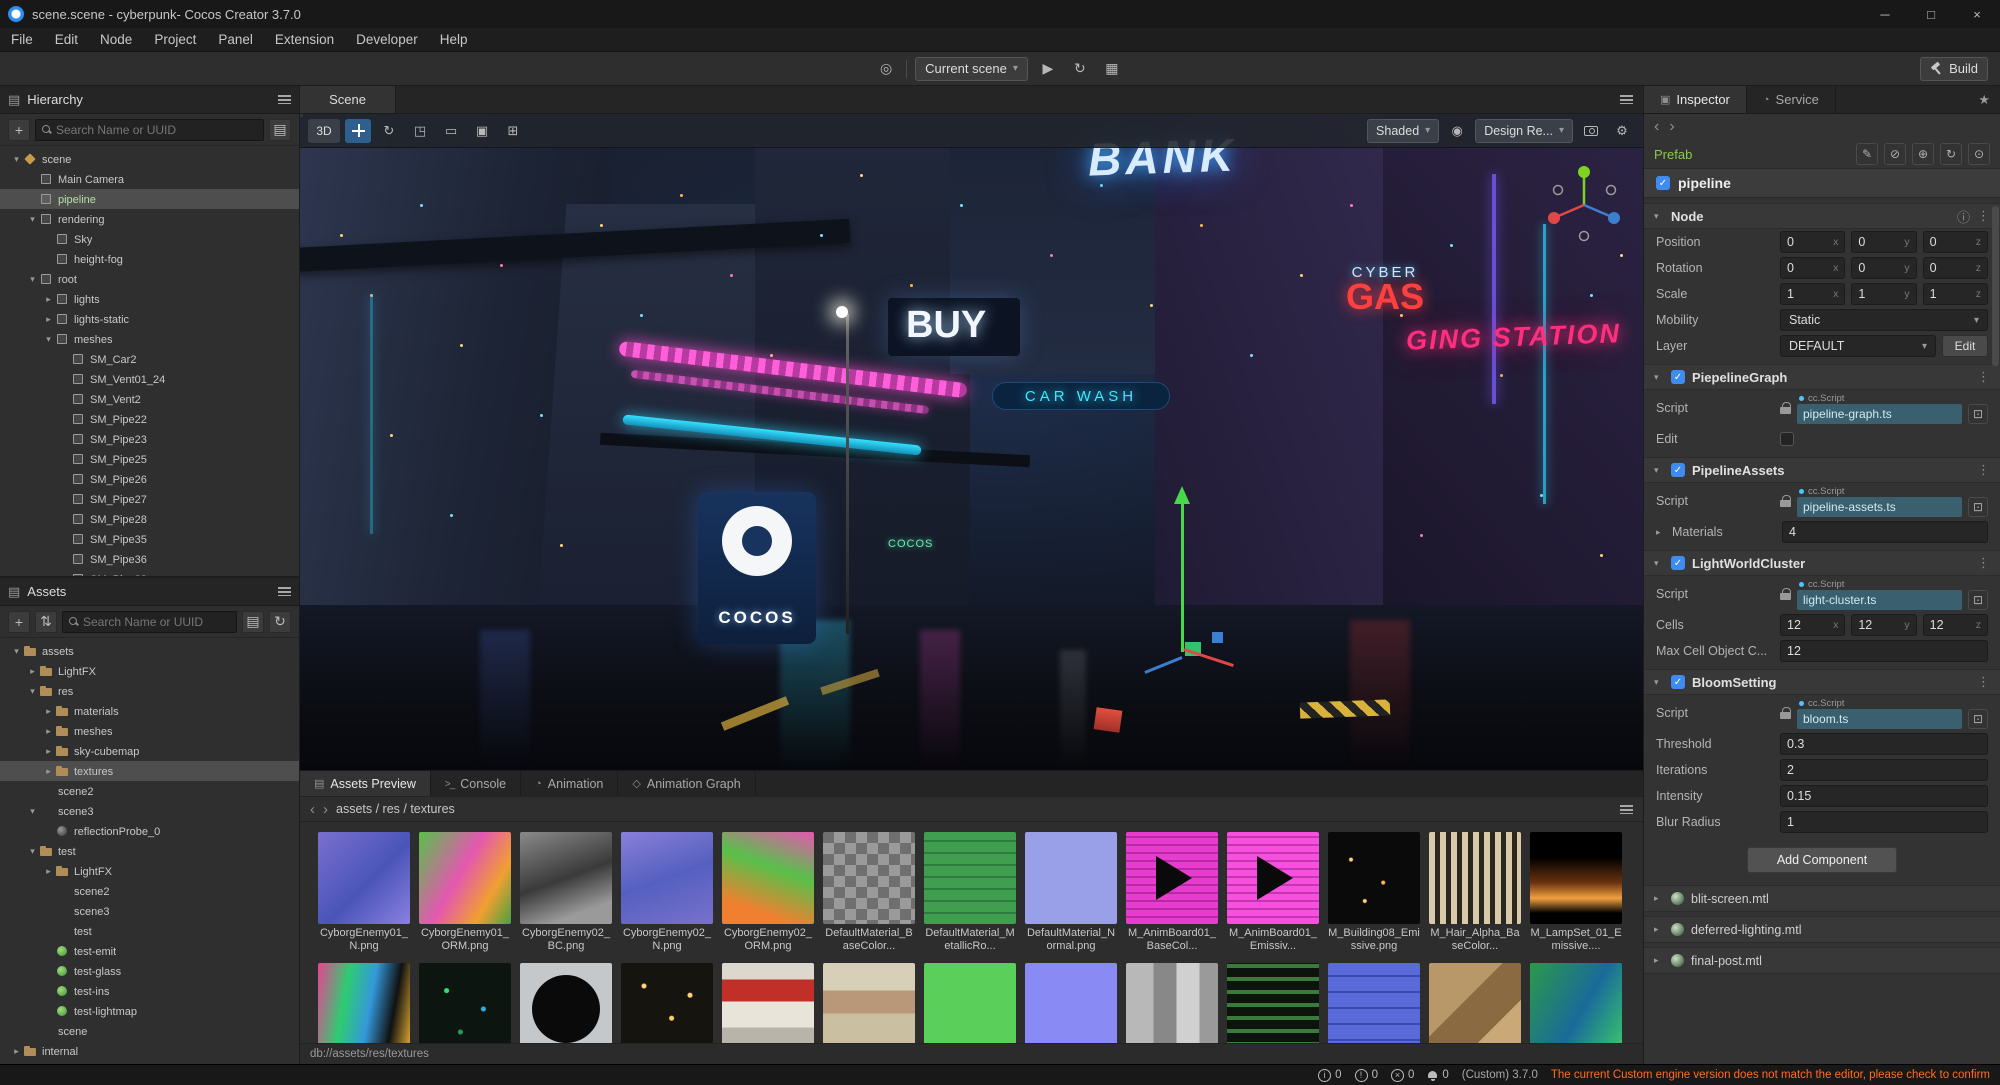 Image resolution: width=2000 pixels, height=1085 pixels. Describe the element at coordinates (149, 831) in the screenshot. I see `asset-tree-item: reflectionProbe_0` at that location.